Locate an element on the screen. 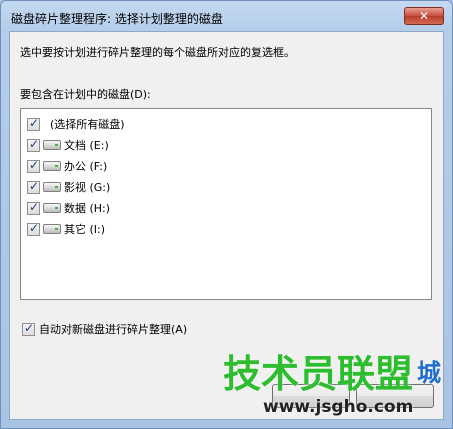 The image size is (453, 429). select-all-row: (选择所有磁盘) is located at coordinates (76, 124).